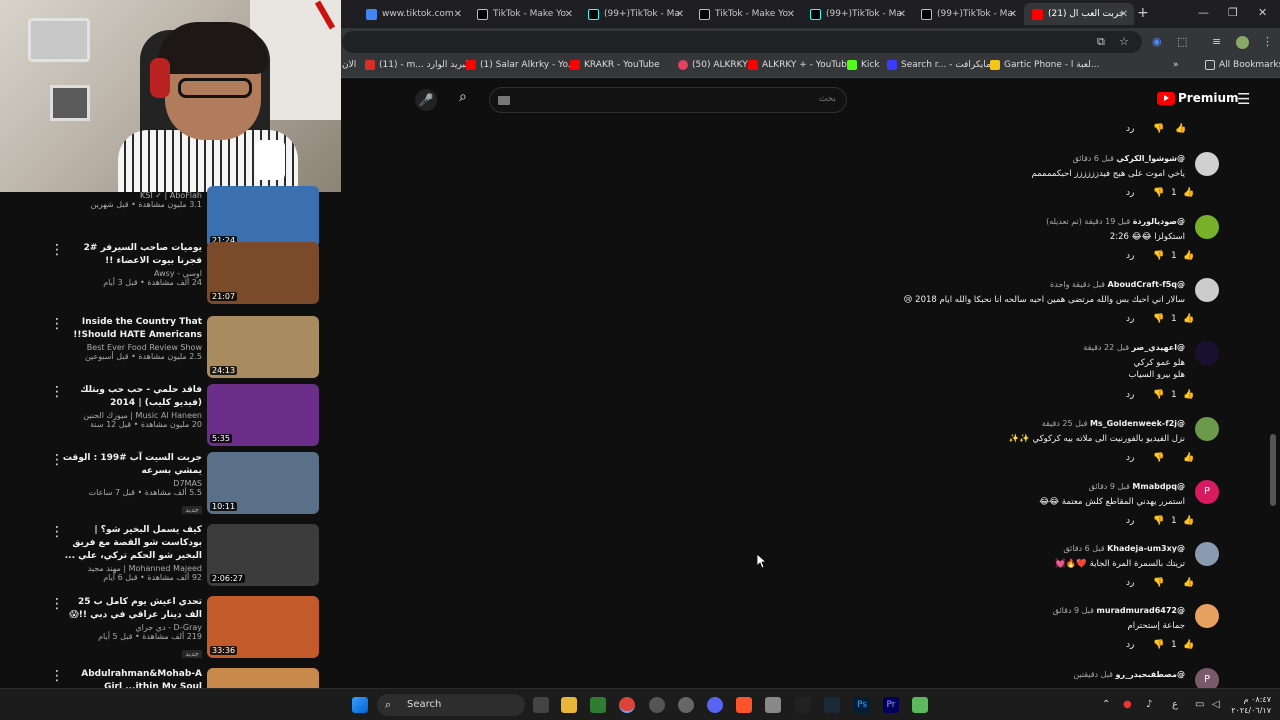 This screenshot has height=720, width=1280. Describe the element at coordinates (891, 705) in the screenshot. I see `premiere-icon: Pr` at that location.